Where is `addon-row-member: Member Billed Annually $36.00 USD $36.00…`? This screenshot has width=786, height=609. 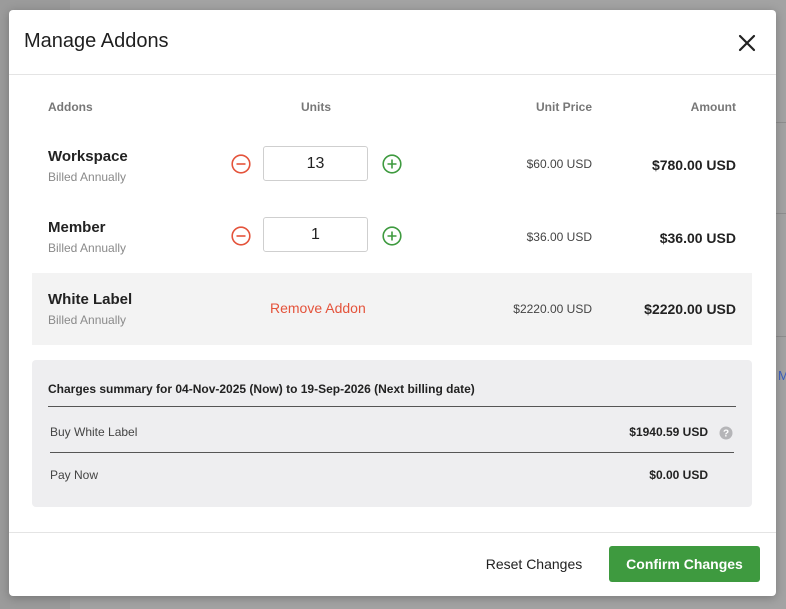
addon-row-member: Member Billed Annually $36.00 USD $36.00… is located at coordinates (392, 241).